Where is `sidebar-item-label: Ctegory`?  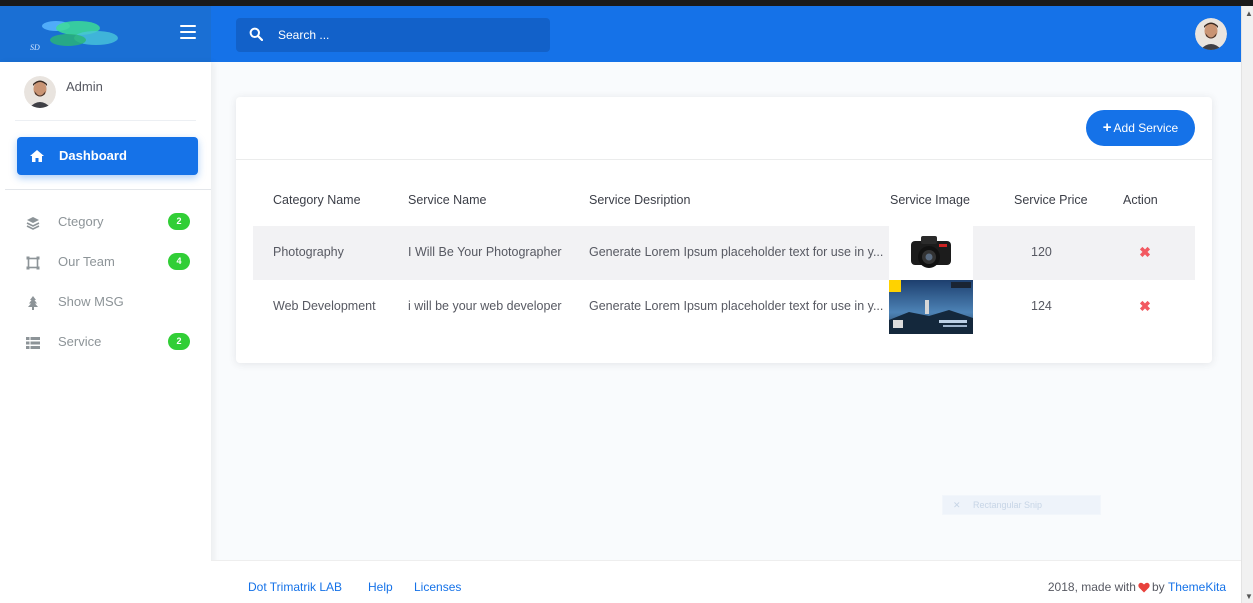 sidebar-item-label: Ctegory is located at coordinates (81, 221).